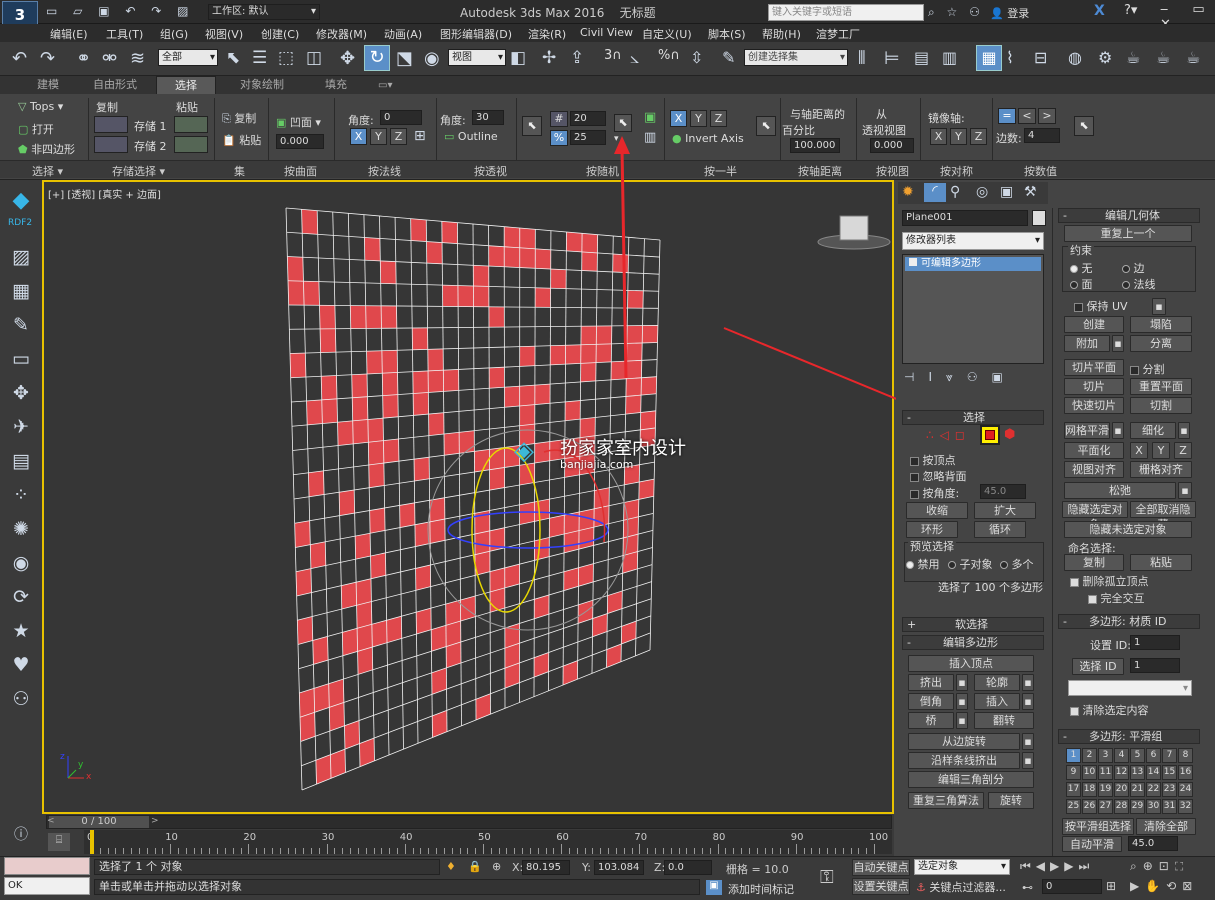  What do you see at coordinates (1161, 386) in the screenshot?
I see `reset-plane-button: 重置平面` at bounding box center [1161, 386].